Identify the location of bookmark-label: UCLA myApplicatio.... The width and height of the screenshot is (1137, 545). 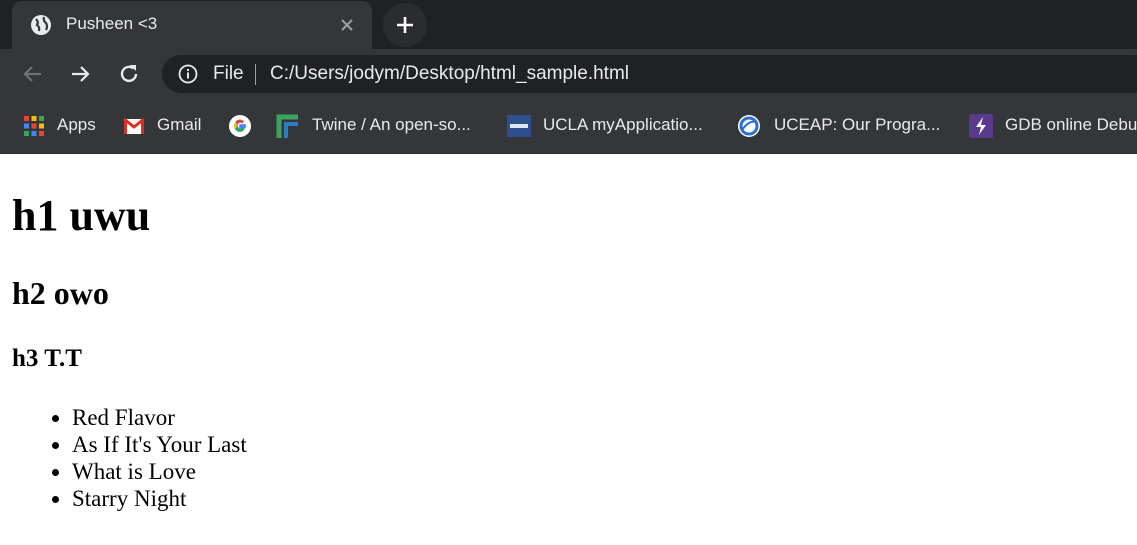
(623, 124).